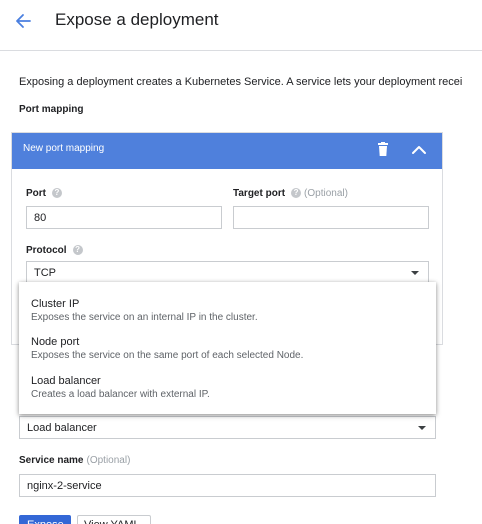 The height and width of the screenshot is (524, 482). I want to click on protocol-select: TCP, so click(227, 272).